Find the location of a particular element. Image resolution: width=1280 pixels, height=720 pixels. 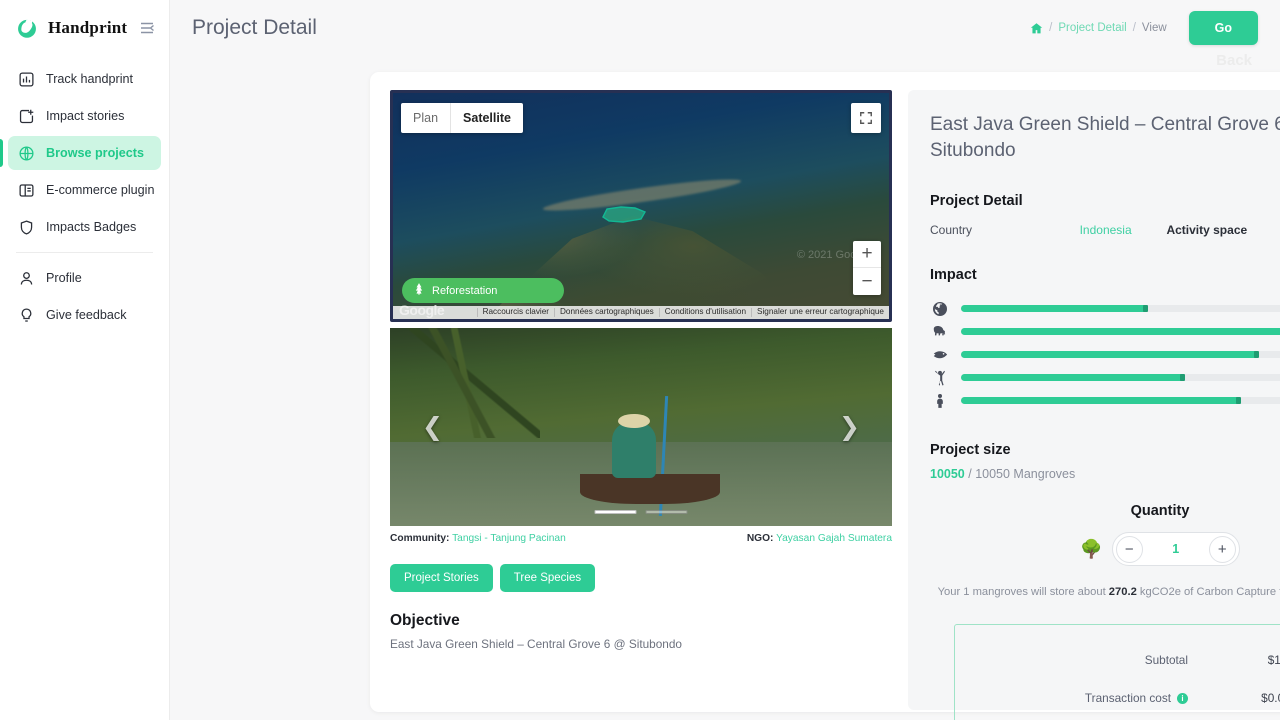

photo-person is located at coordinates (634, 450).